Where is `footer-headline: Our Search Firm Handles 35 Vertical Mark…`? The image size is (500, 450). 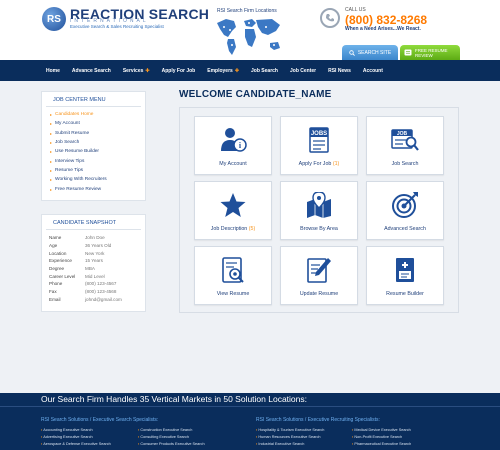 footer-headline: Our Search Firm Handles 35 Vertical Mark… is located at coordinates (174, 399).